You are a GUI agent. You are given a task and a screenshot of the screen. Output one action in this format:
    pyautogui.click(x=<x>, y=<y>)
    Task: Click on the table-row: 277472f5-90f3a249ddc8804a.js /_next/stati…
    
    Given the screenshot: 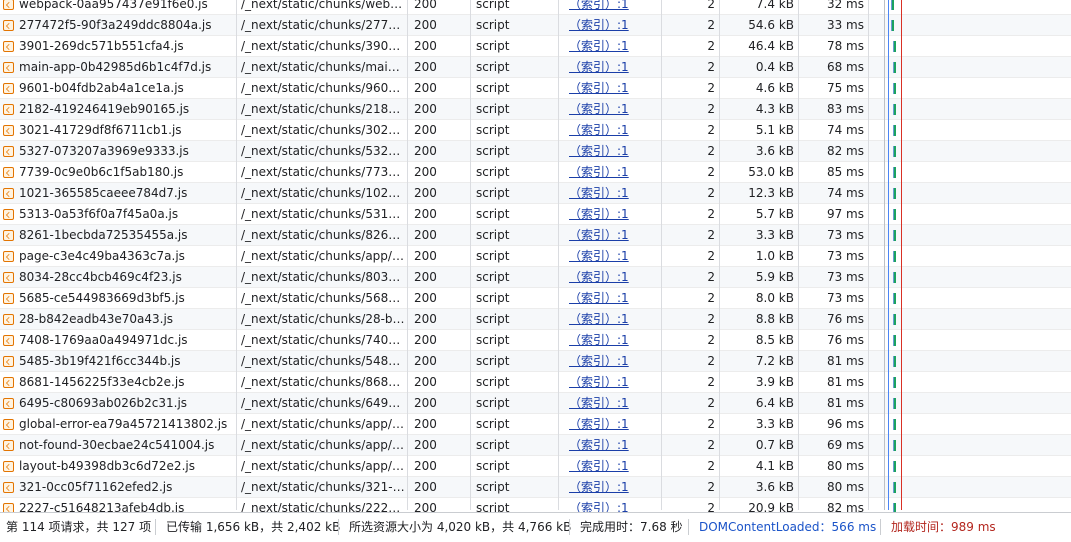 What is the action you would take?
    pyautogui.click(x=535, y=25)
    